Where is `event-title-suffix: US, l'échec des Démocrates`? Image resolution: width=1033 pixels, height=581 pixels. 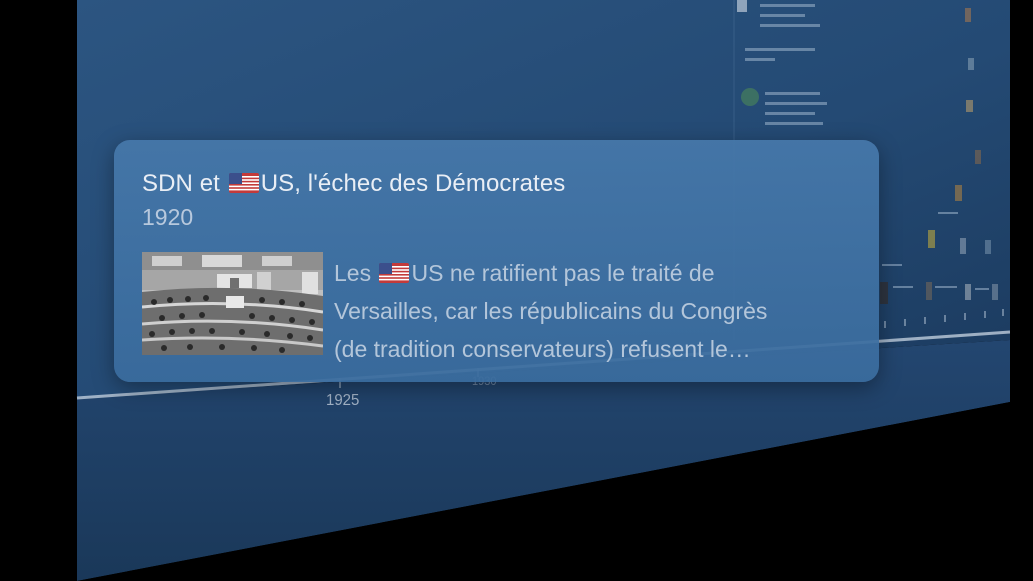 event-title-suffix: US, l'échec des Démocrates is located at coordinates (413, 183).